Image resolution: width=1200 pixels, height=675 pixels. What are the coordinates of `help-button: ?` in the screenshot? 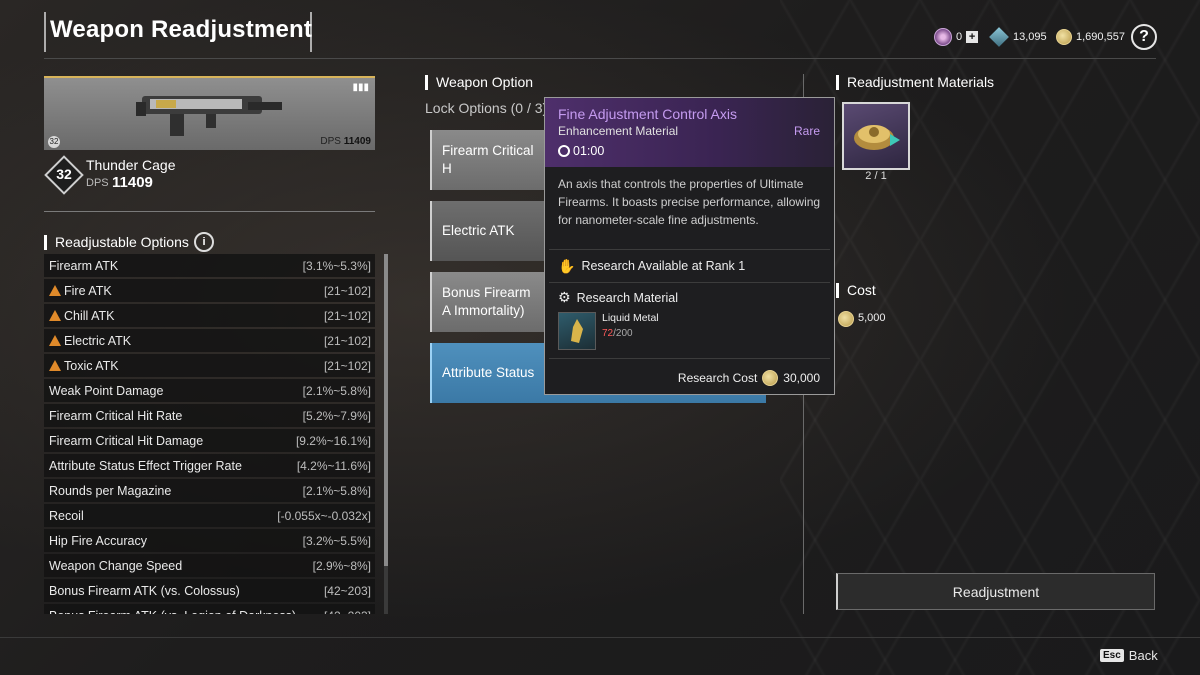 It's located at (1144, 37).